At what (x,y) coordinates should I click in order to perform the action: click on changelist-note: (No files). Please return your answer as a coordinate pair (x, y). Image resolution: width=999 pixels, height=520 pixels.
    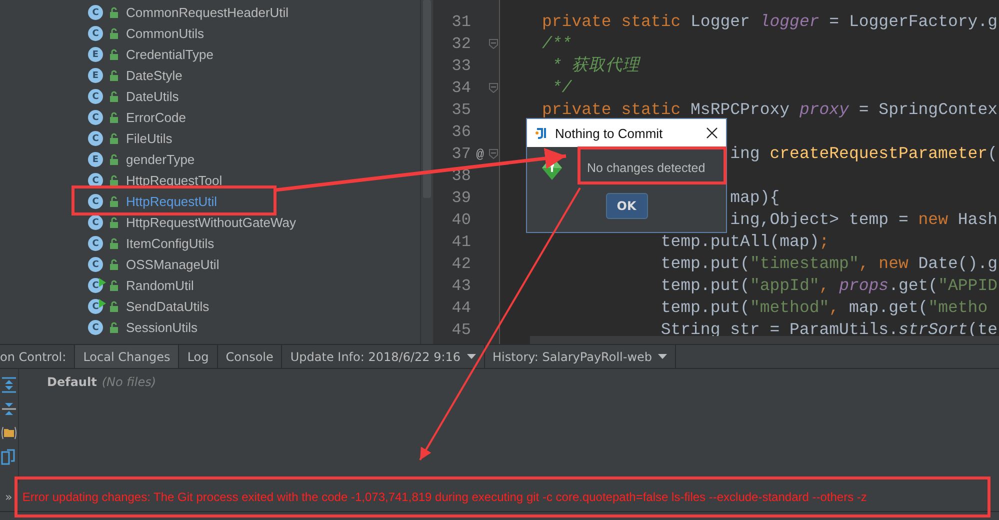
    Looking at the image, I should click on (129, 382).